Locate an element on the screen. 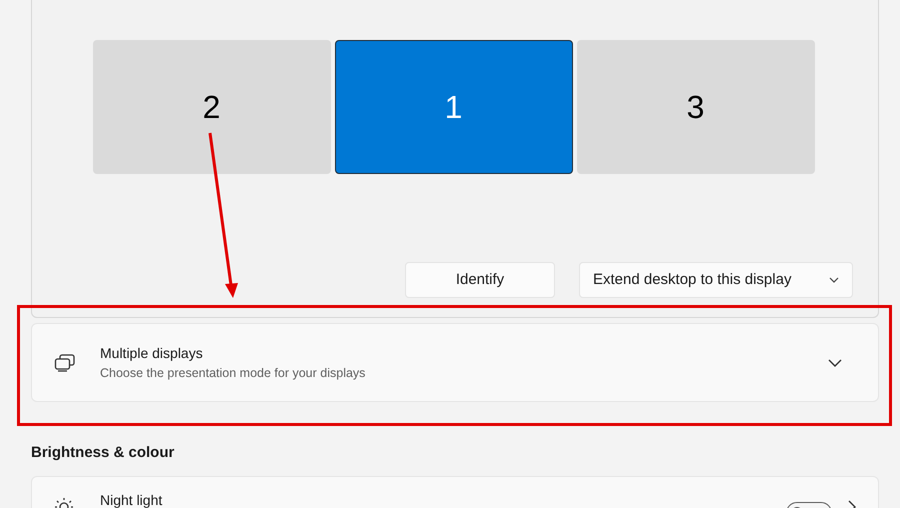 The image size is (900, 508). identify-button: Identify is located at coordinates (480, 280).